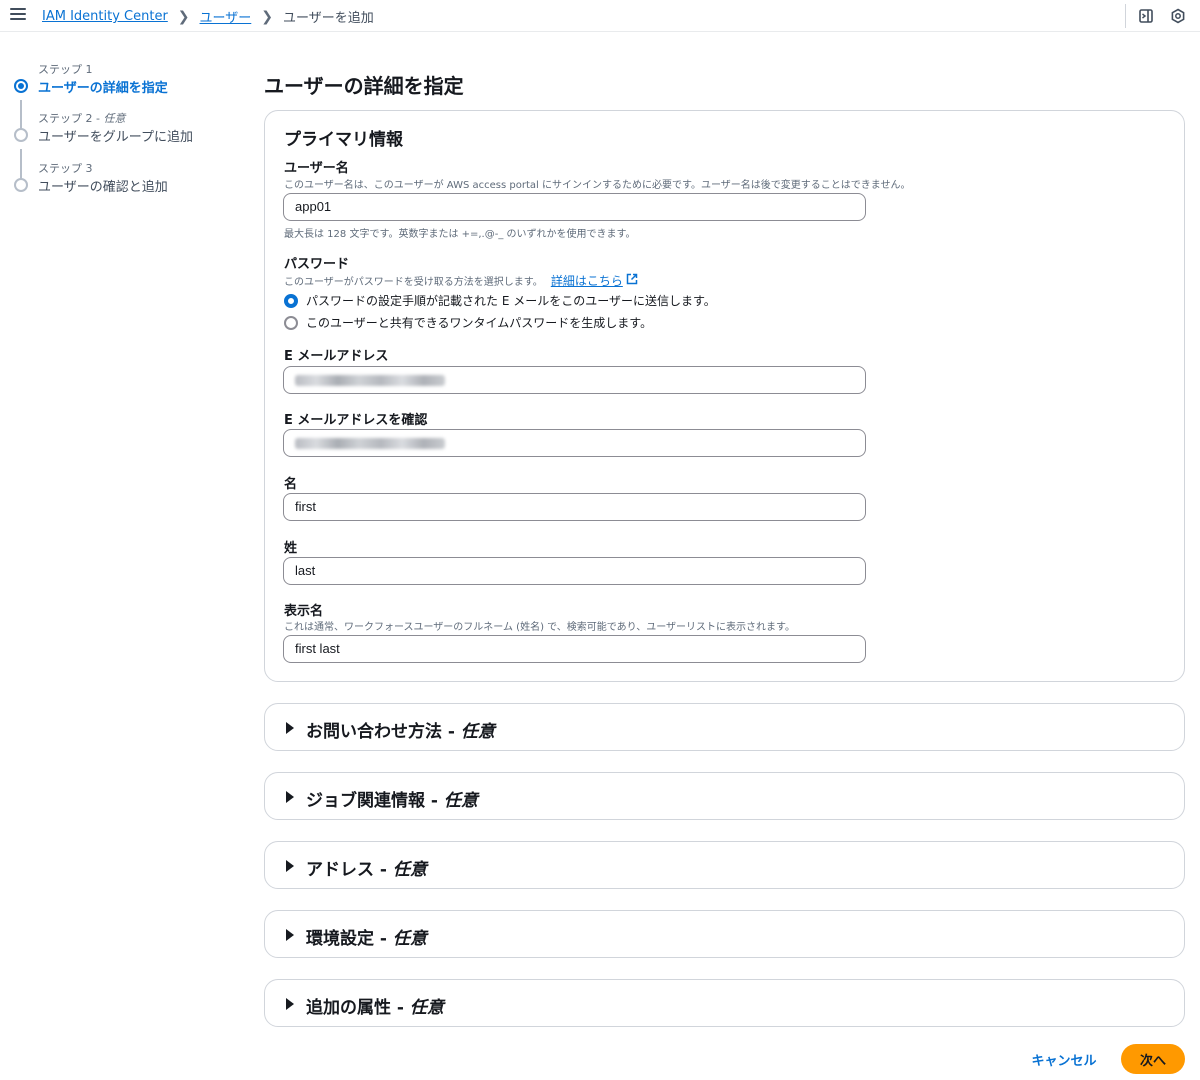 Image resolution: width=1200 pixels, height=1080 pixels. Describe the element at coordinates (105, 16) in the screenshot. I see `breadcrumb-iam-identity-center: IAM Identity Center` at that location.